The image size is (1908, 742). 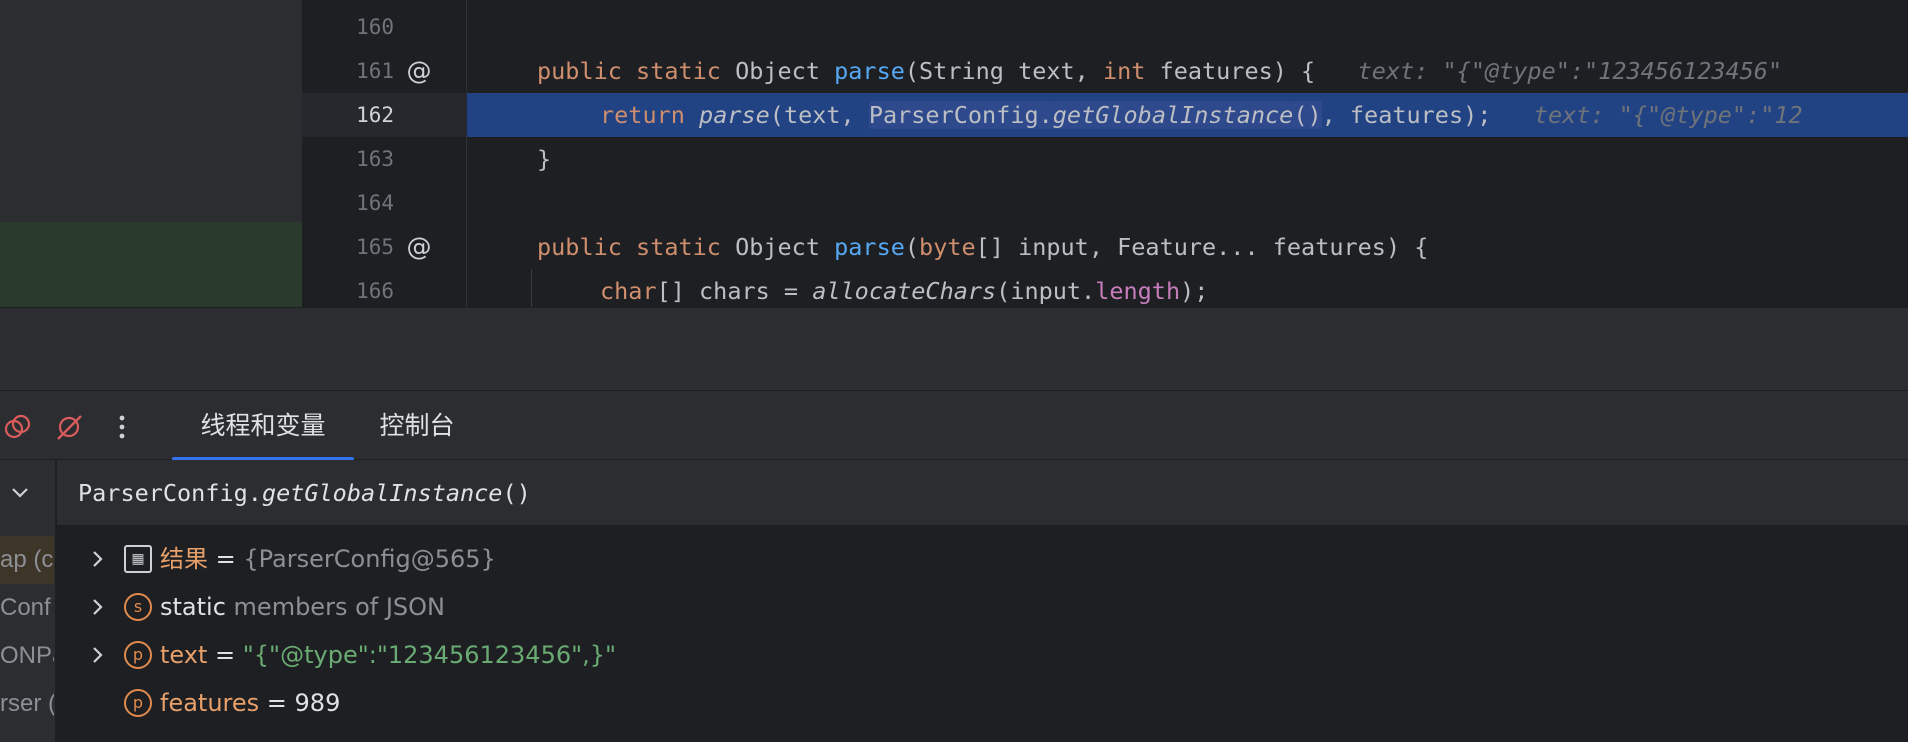 I want to click on code-token: allocateChars, so click(x=904, y=291).